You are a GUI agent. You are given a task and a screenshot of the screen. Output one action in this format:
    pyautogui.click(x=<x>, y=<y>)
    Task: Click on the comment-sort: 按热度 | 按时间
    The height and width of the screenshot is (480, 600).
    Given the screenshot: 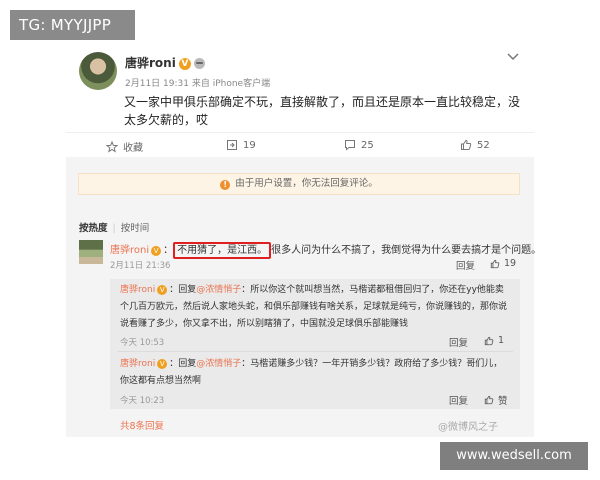 What is the action you would take?
    pyautogui.click(x=114, y=227)
    